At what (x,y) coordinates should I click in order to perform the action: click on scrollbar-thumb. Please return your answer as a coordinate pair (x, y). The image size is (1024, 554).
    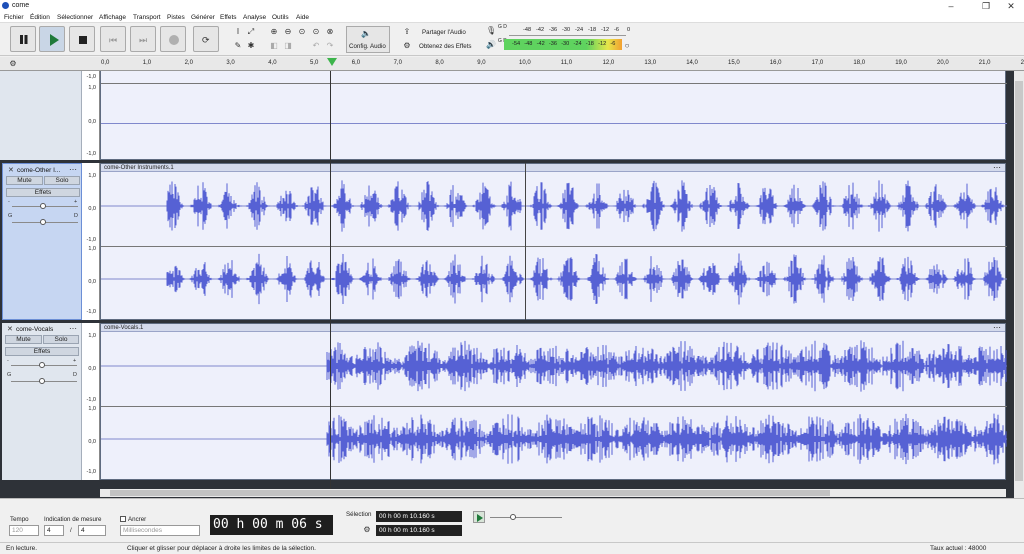
    Looking at the image, I should click on (470, 493).